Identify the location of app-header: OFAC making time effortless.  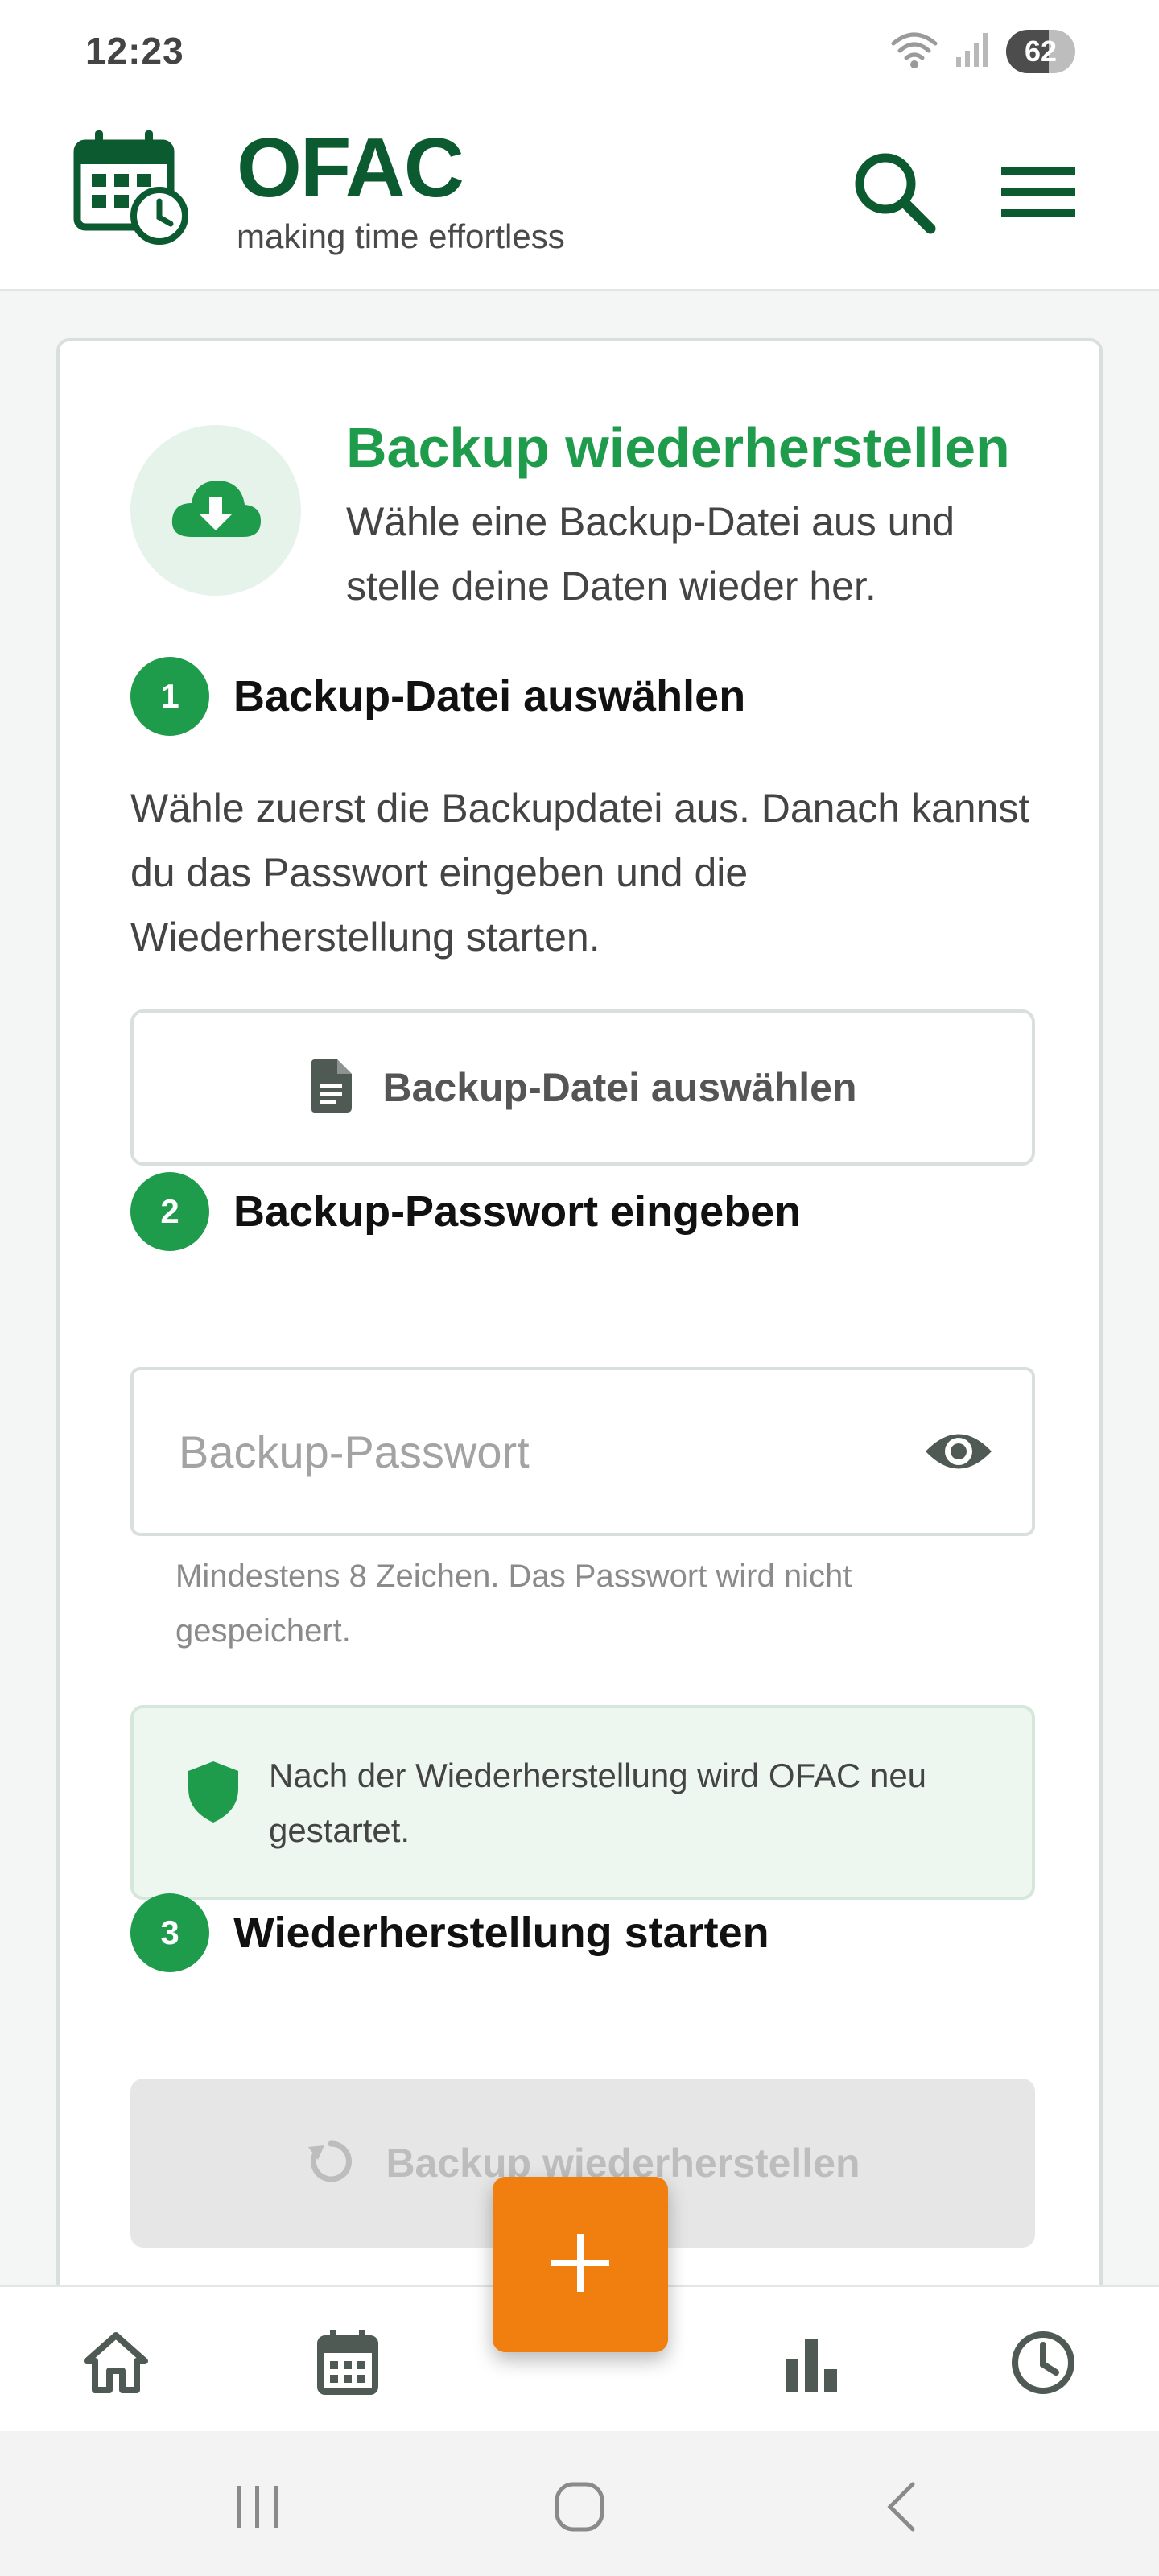
(579, 194).